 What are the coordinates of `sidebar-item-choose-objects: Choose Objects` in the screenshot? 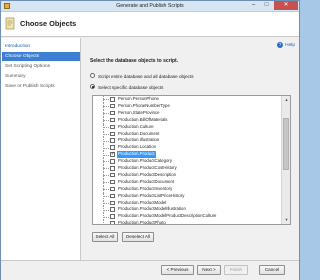 It's located at (41, 56).